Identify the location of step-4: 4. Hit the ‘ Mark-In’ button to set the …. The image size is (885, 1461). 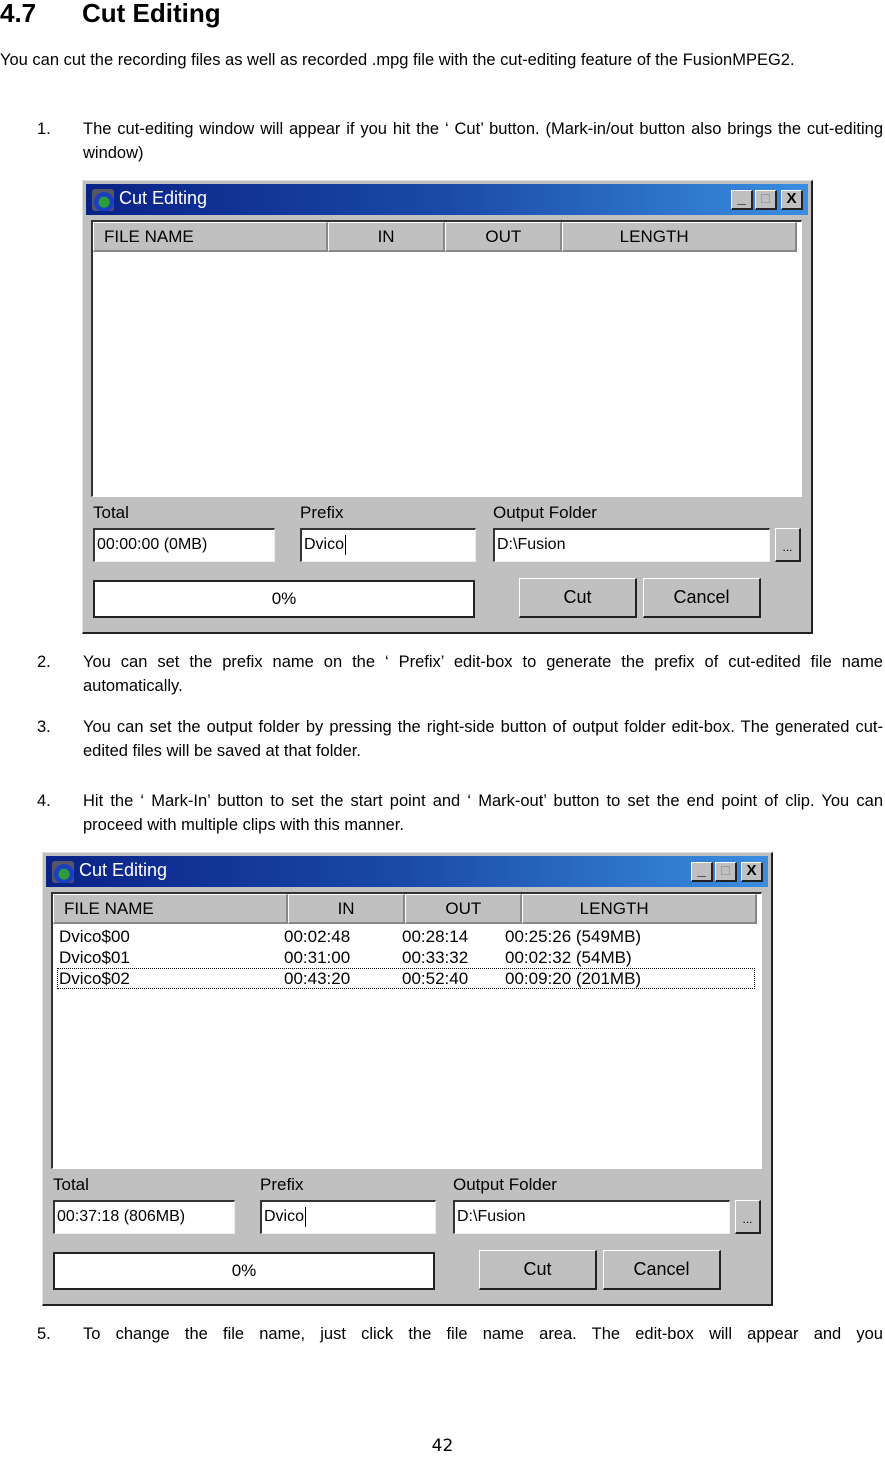
(460, 813).